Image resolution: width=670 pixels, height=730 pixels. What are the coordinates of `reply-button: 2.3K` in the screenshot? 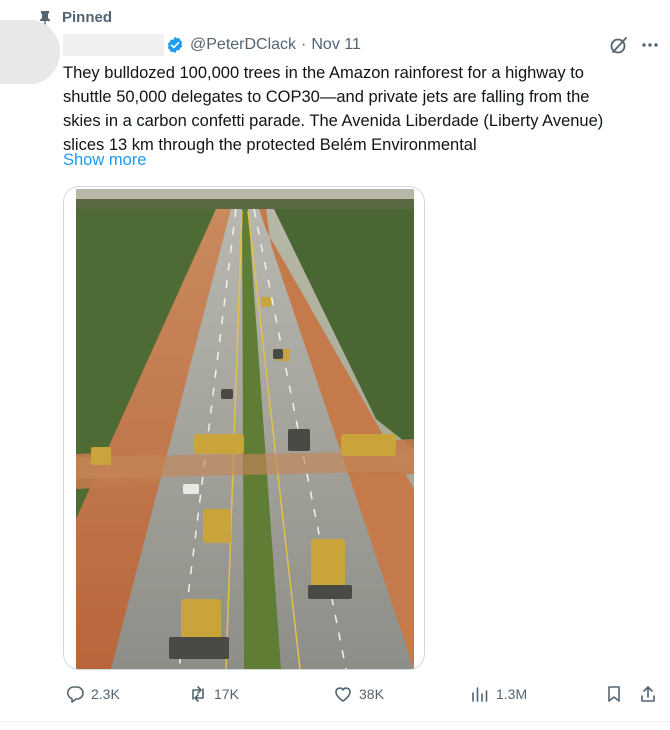 It's located at (92, 694).